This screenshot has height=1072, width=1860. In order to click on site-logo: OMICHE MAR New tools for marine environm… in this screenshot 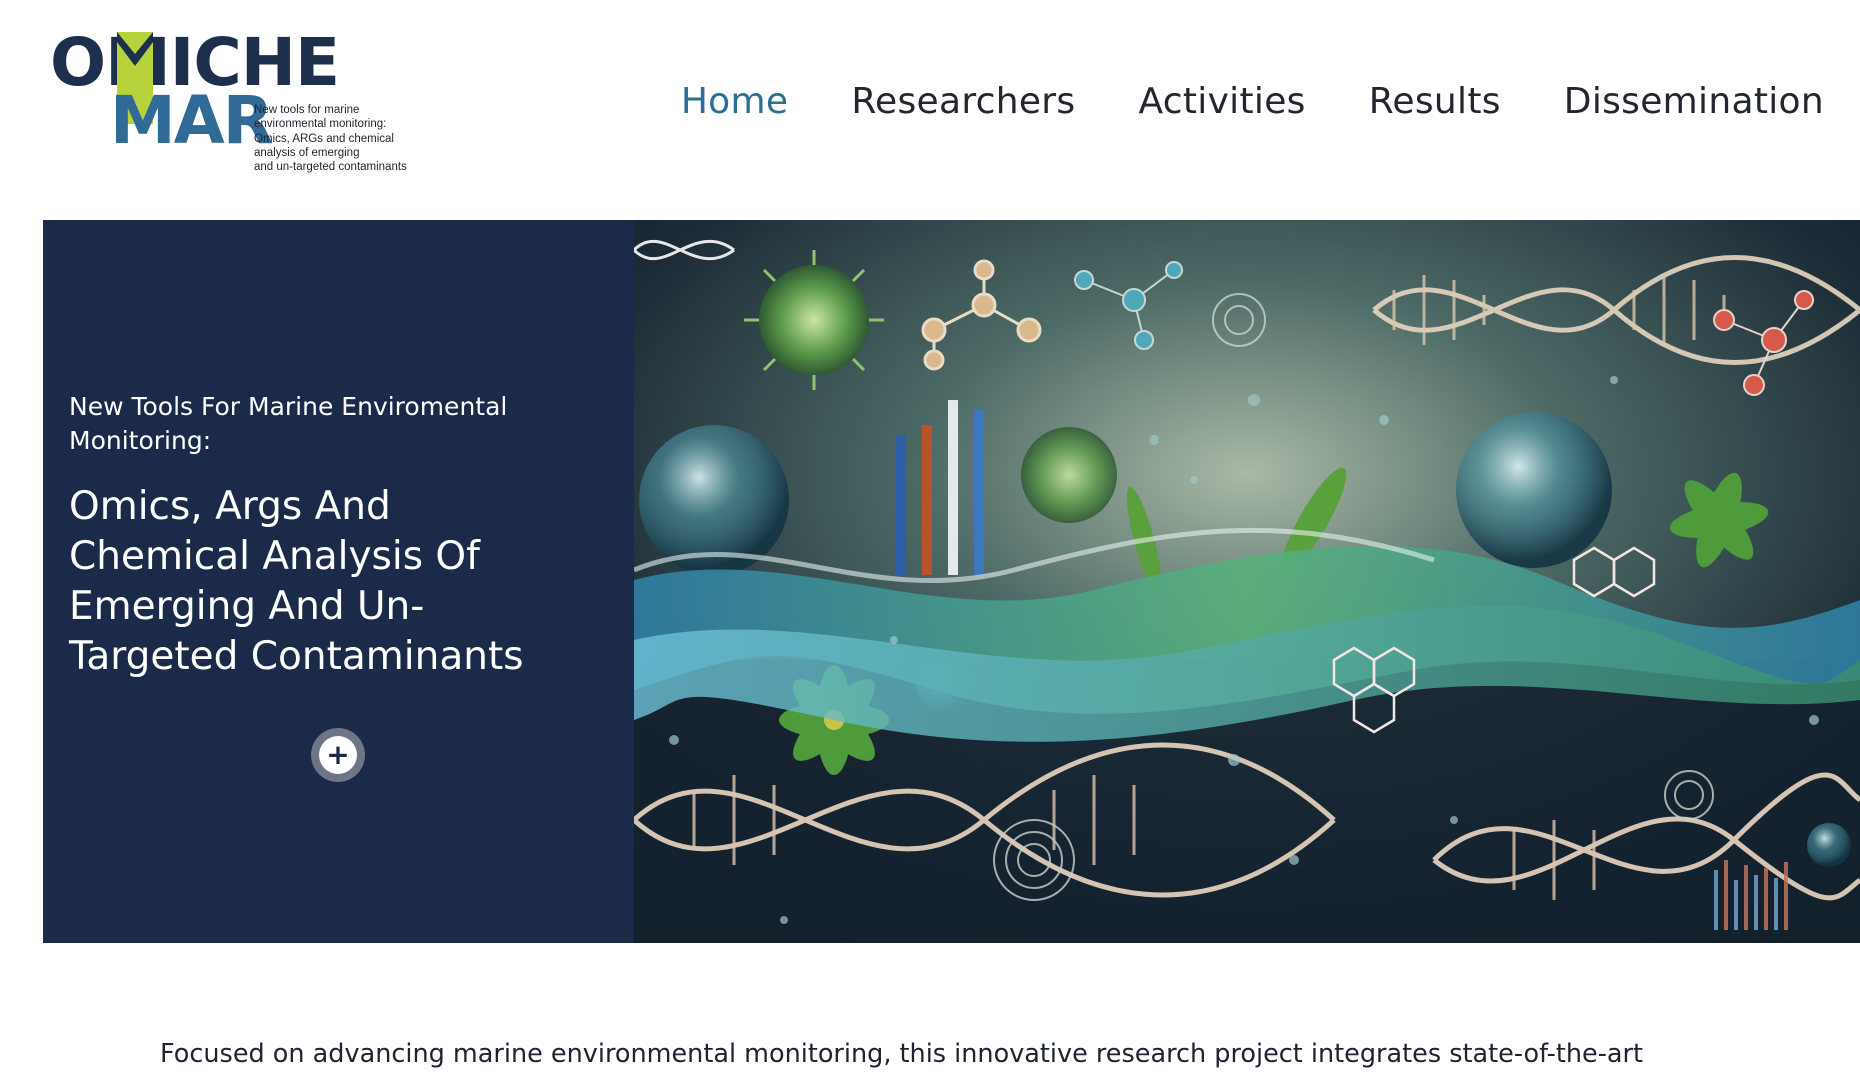, I will do `click(240, 105)`.